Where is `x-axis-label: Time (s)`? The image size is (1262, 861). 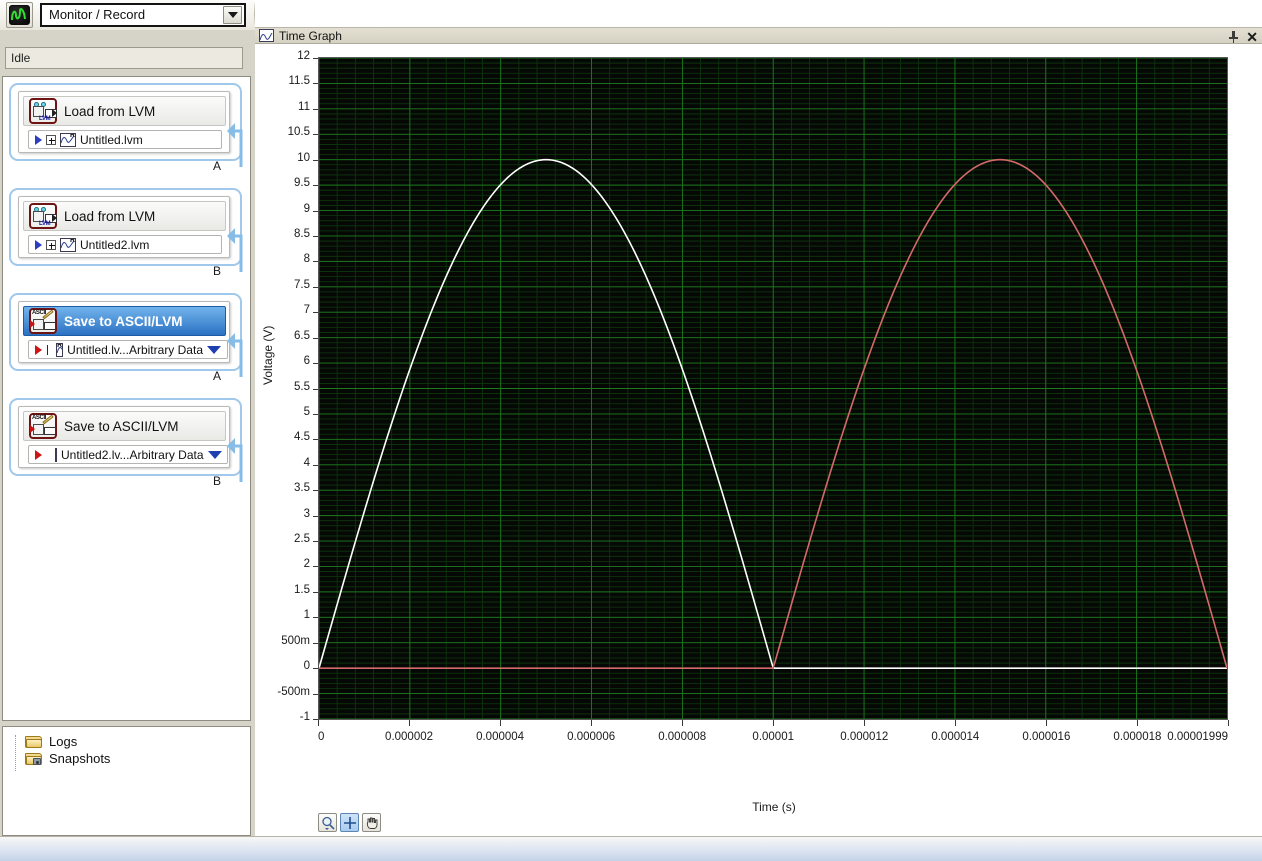 x-axis-label: Time (s) is located at coordinates (774, 807).